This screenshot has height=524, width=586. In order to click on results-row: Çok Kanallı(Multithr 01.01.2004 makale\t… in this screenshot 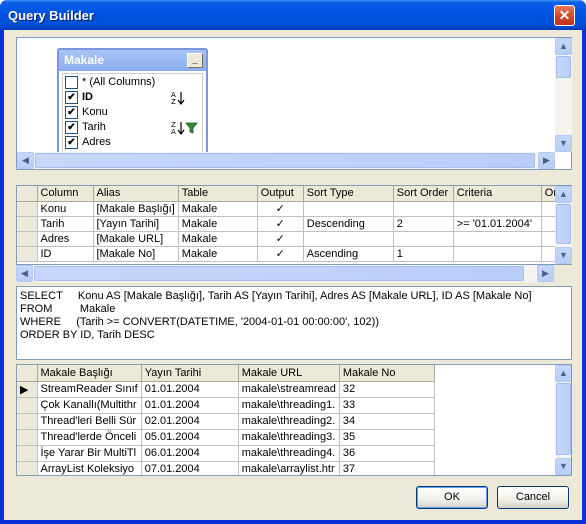, I will do `click(226, 405)`.